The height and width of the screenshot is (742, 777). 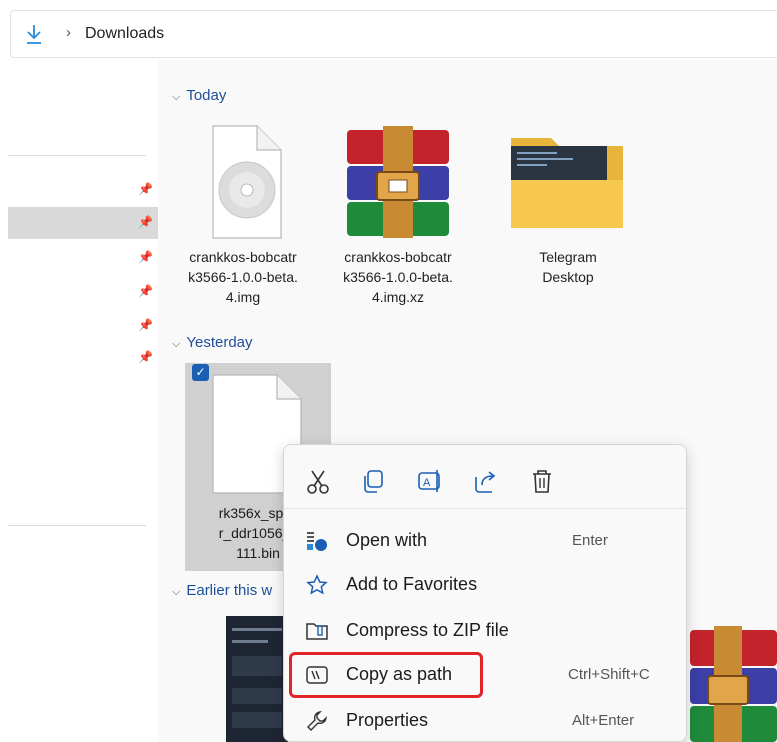 What do you see at coordinates (212, 342) in the screenshot?
I see `group-header-yesterday: ⌵ Yesterday` at bounding box center [212, 342].